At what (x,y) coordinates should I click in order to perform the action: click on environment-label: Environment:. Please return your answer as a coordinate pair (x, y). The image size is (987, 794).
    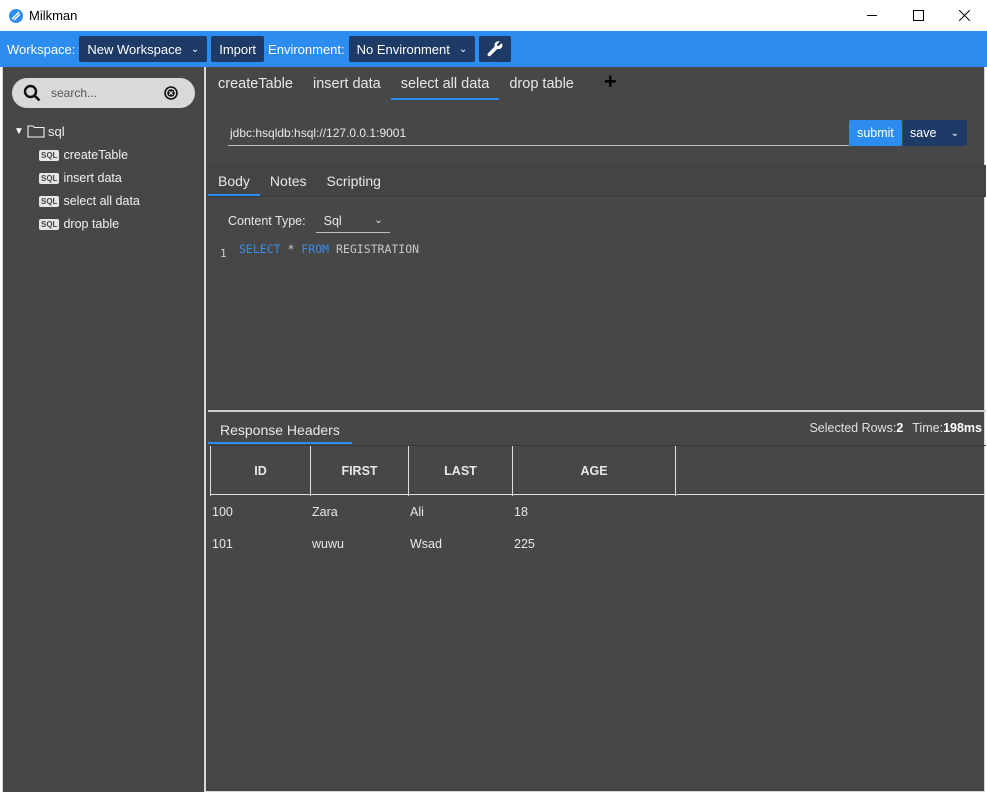
    Looking at the image, I should click on (306, 49).